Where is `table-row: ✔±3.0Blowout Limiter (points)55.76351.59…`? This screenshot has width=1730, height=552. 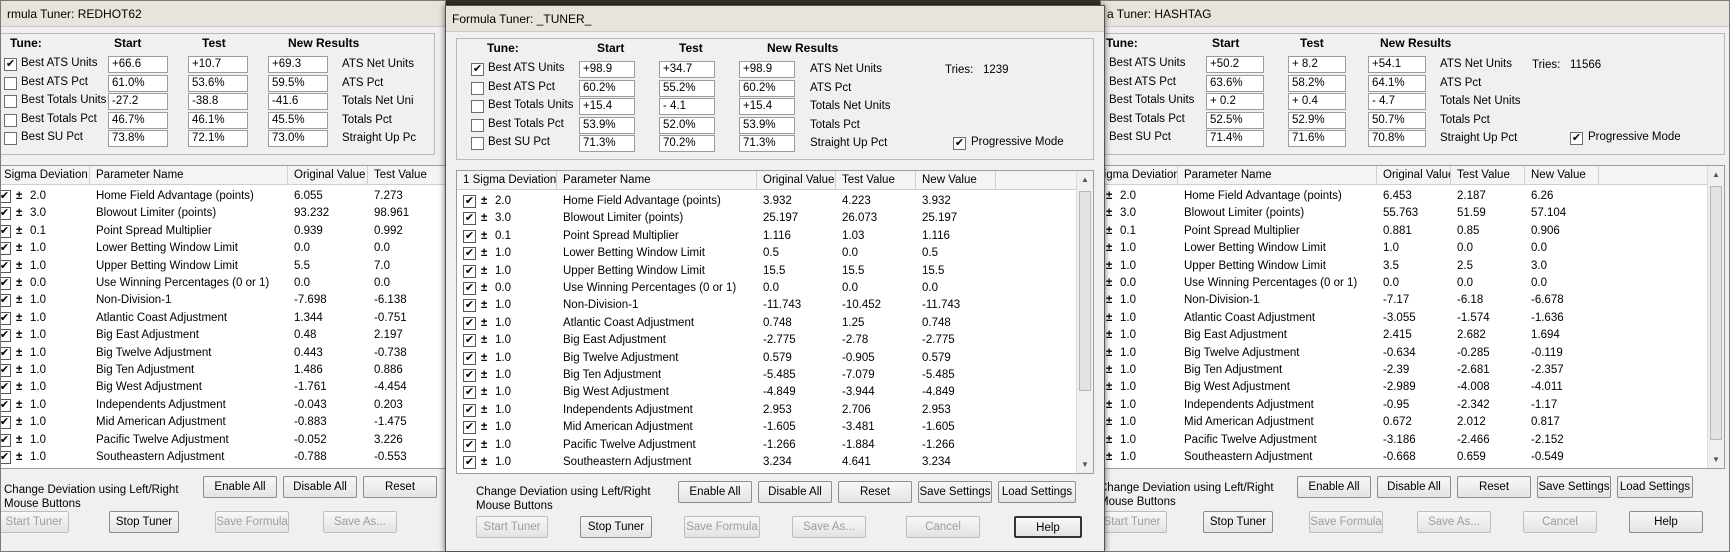 table-row: ✔±3.0Blowout Limiter (points)55.76351.59… is located at coordinates (1412, 213).